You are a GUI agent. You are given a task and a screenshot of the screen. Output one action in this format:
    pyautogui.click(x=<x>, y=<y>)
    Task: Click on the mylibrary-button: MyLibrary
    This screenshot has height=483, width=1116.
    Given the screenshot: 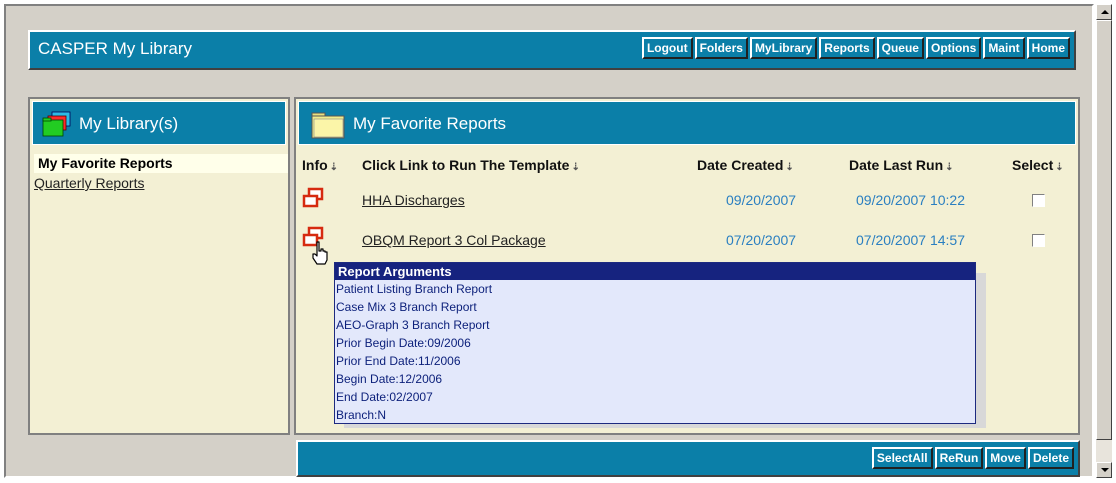 What is the action you would take?
    pyautogui.click(x=783, y=48)
    